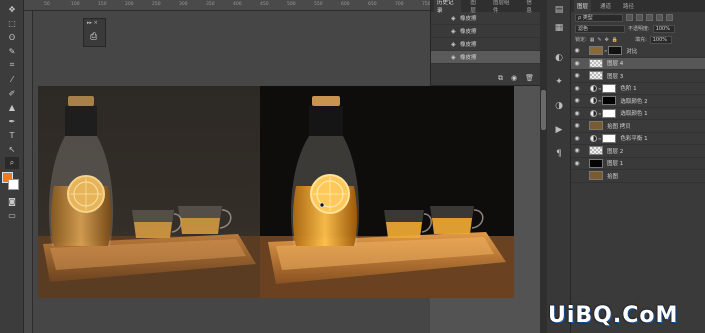 The image size is (705, 333). Describe the element at coordinates (559, 106) in the screenshot. I see `properties-panel-icon: ◑` at that location.